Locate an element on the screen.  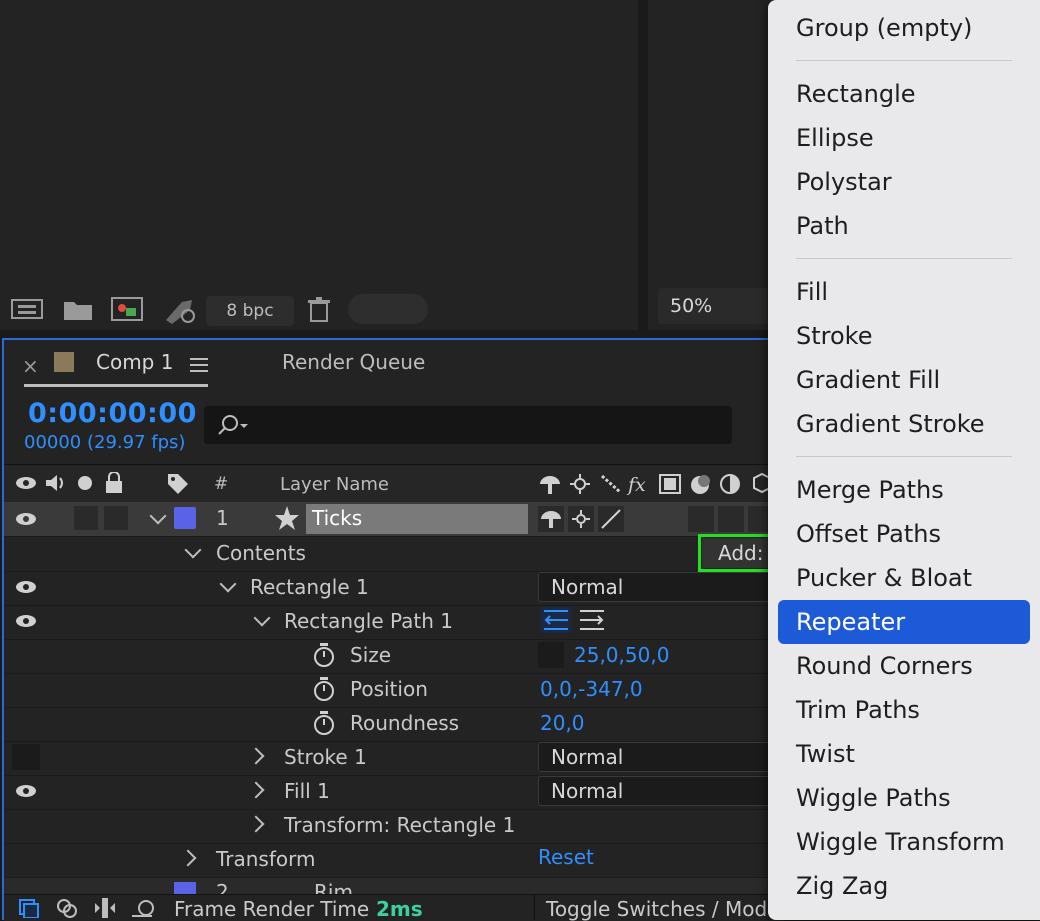
frame-render-value: 2ms is located at coordinates (399, 909).